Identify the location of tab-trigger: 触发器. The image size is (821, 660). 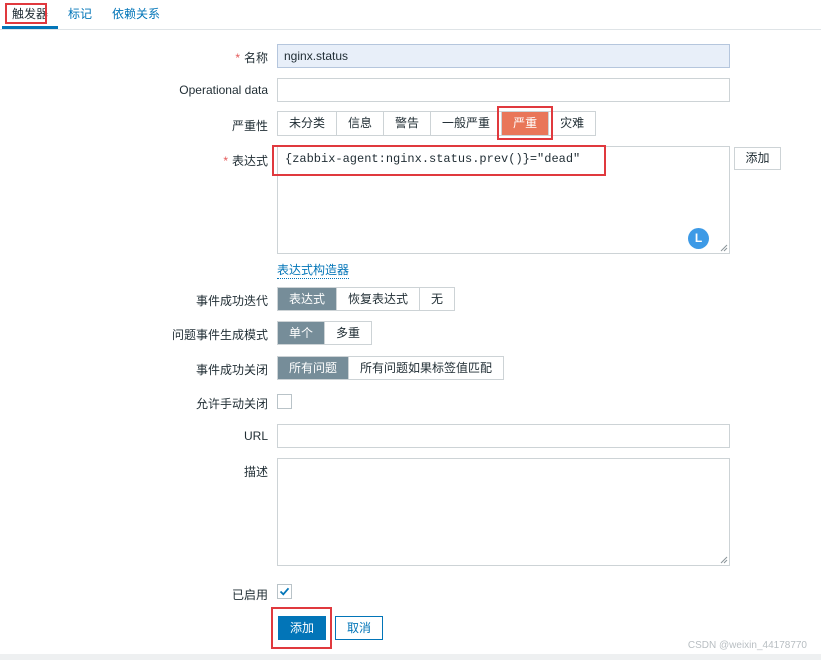
(30, 13).